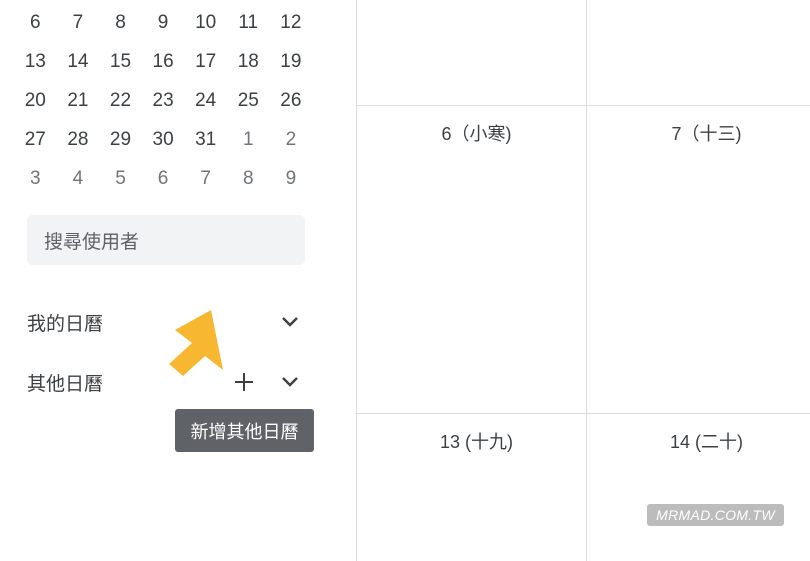 This screenshot has width=810, height=561. Describe the element at coordinates (248, 62) in the screenshot. I see `mini-calendar-day: 18` at that location.